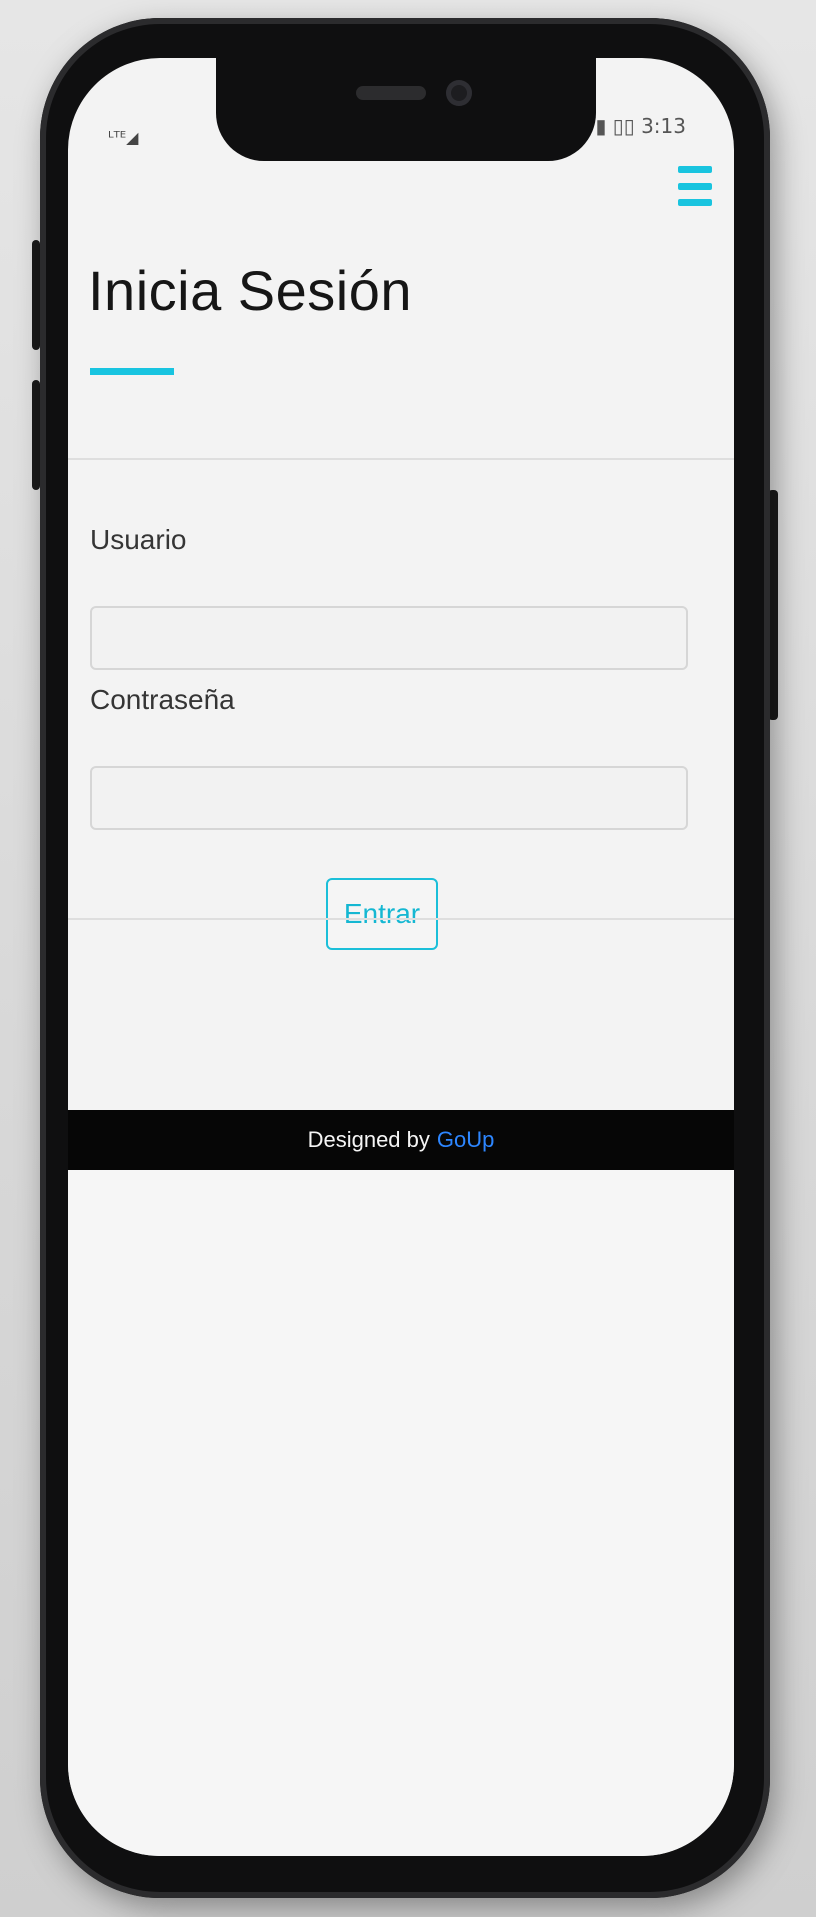 The height and width of the screenshot is (1917, 816). I want to click on footer-prefix: Designed by, so click(368, 1139).